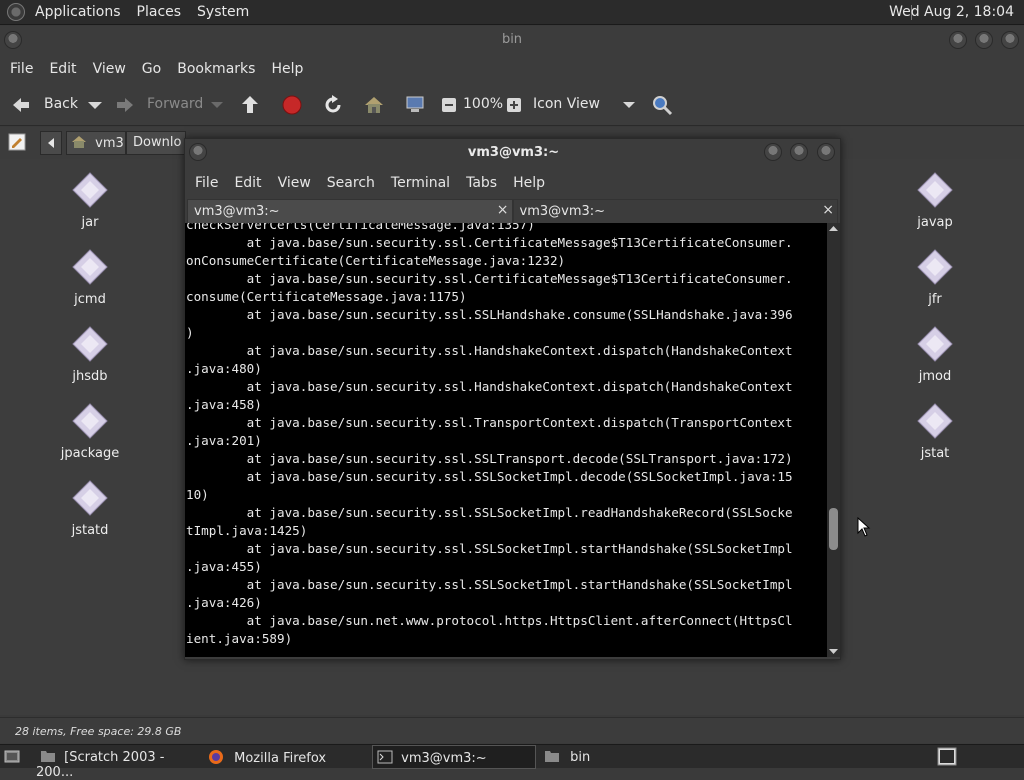  I want to click on file-item-jhsdb: jhsdb, so click(90, 354).